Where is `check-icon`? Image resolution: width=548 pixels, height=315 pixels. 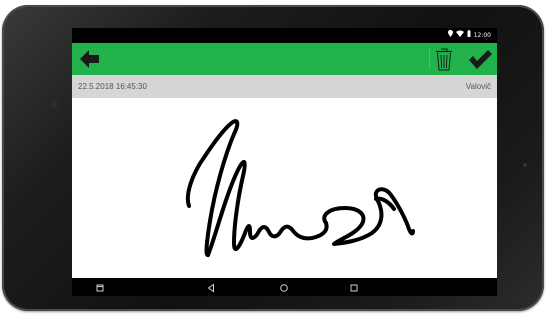 check-icon is located at coordinates (480, 59).